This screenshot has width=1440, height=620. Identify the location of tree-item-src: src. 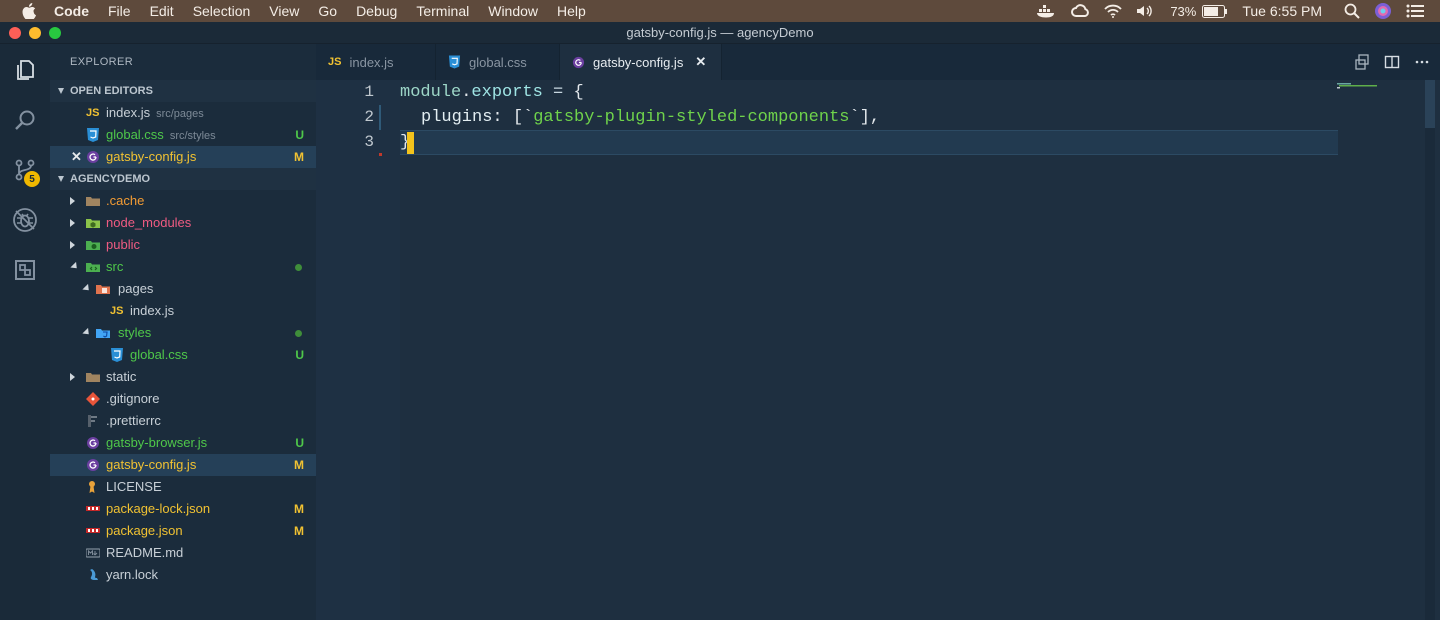
(183, 267).